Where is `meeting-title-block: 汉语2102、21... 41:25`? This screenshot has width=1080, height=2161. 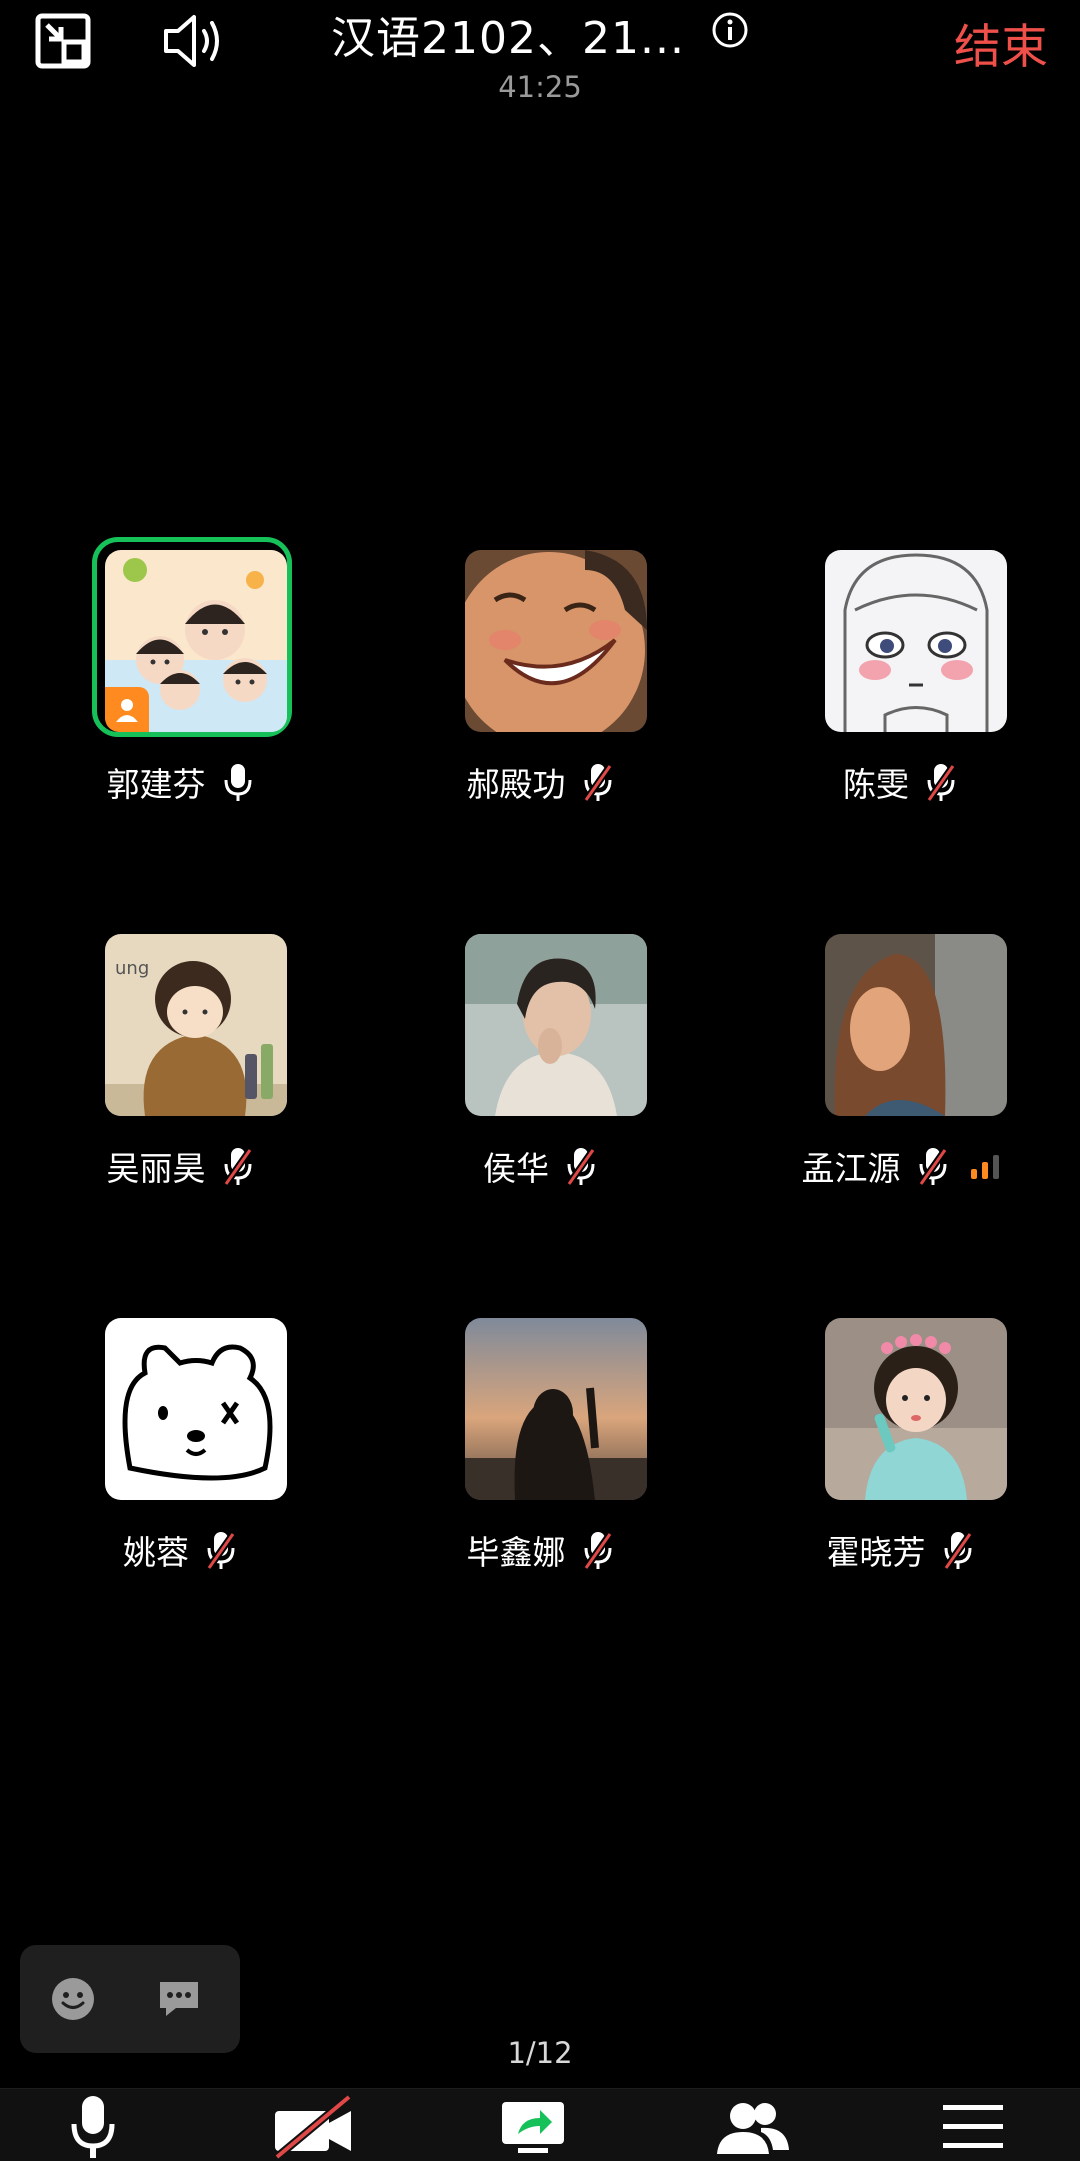
meeting-title-block: 汉语2102、21... 41:25 is located at coordinates (540, 53).